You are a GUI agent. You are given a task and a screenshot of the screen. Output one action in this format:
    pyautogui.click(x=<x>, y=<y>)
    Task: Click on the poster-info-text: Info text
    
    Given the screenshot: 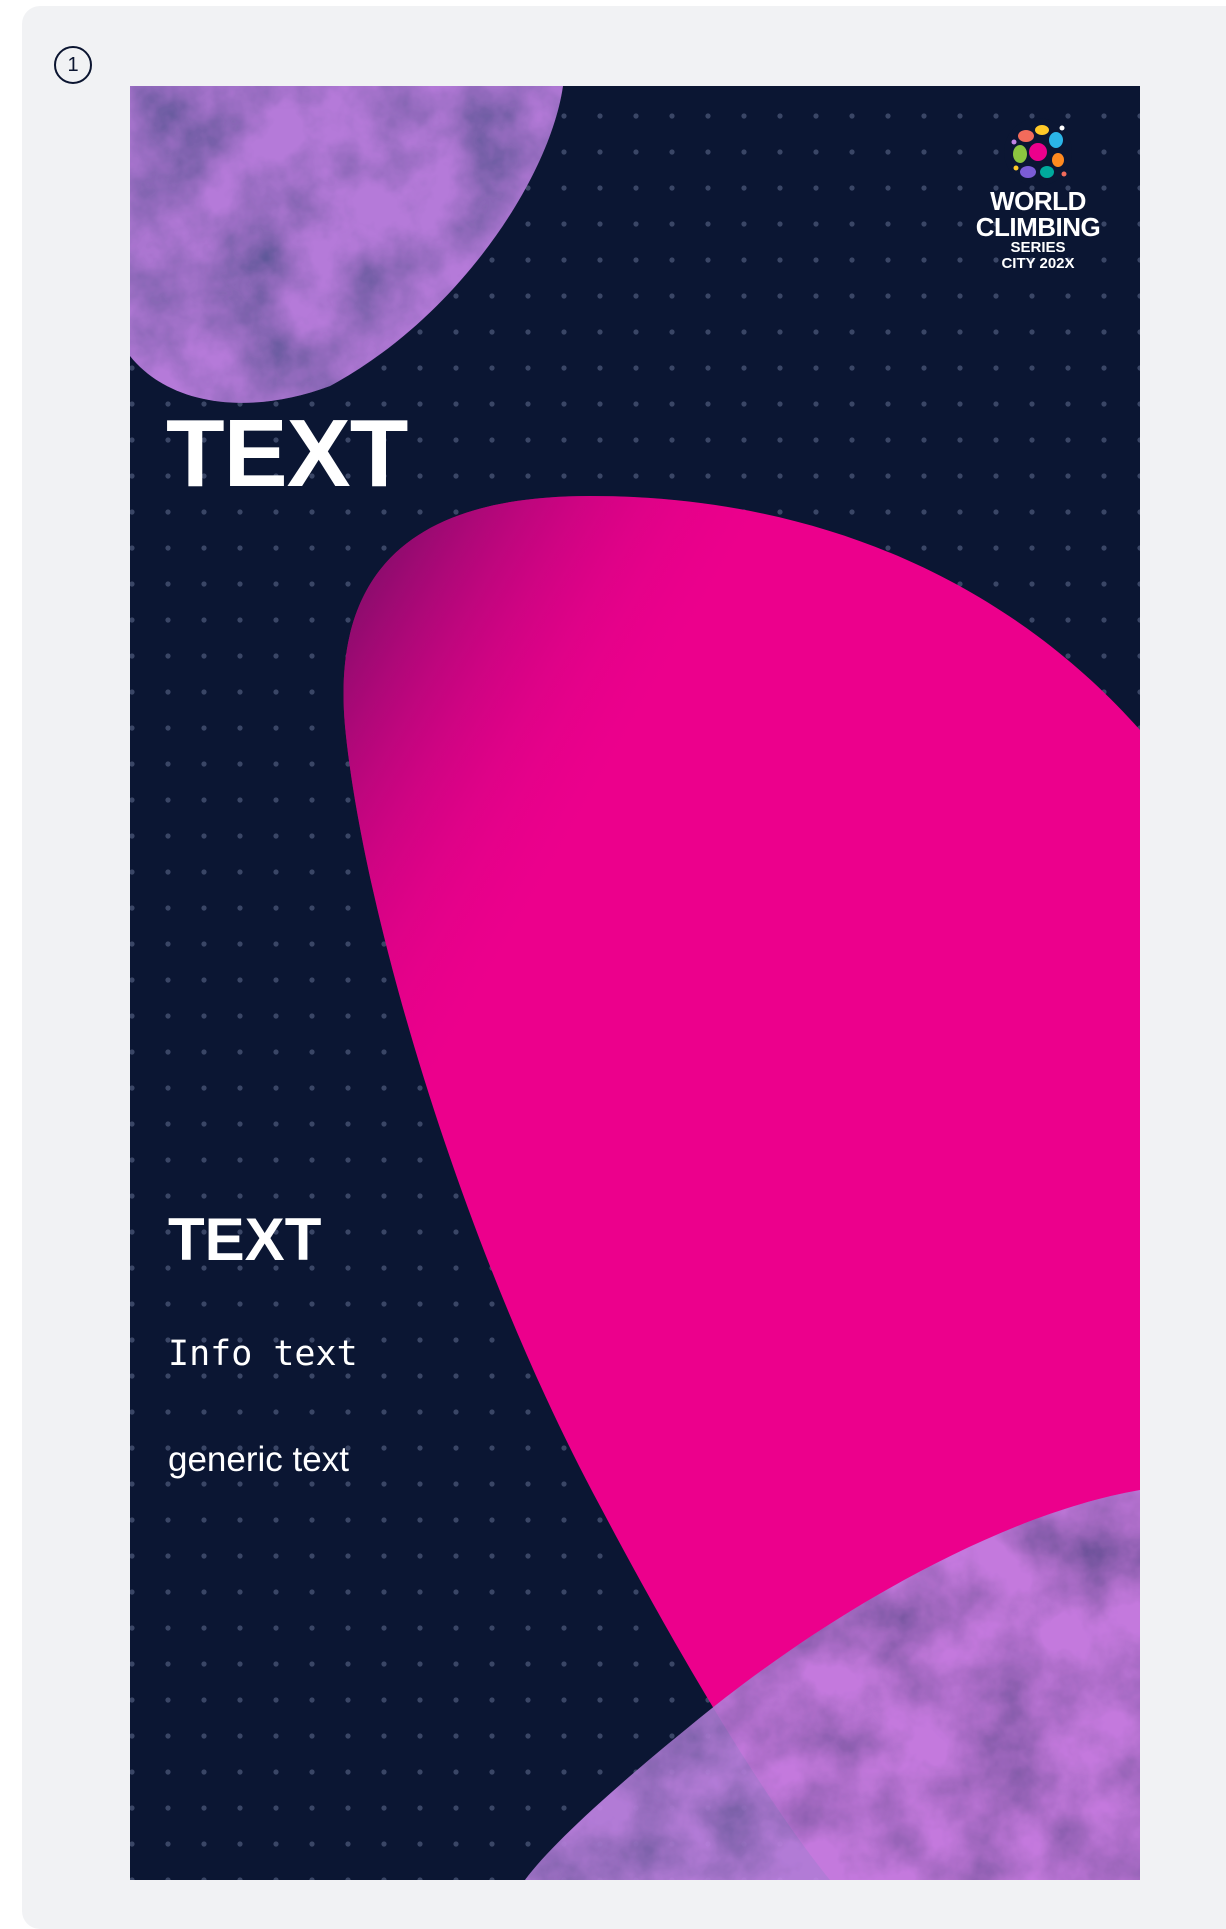 What is the action you would take?
    pyautogui.click(x=263, y=1354)
    